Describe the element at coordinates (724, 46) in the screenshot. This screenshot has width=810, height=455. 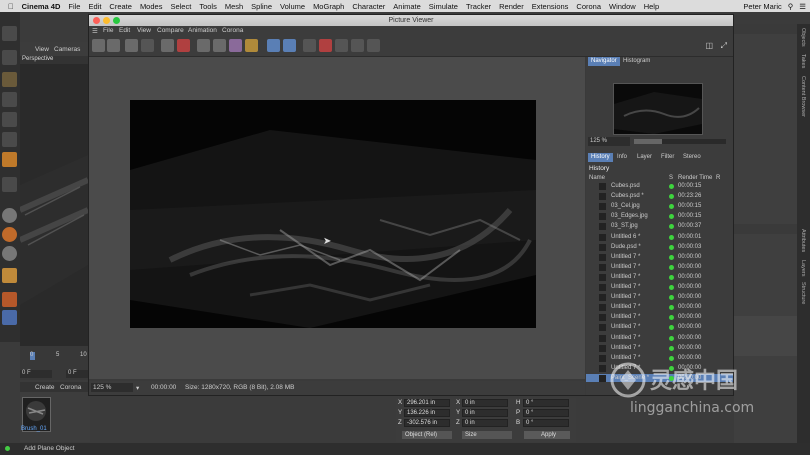
I see `expand-icon: ⤢` at that location.